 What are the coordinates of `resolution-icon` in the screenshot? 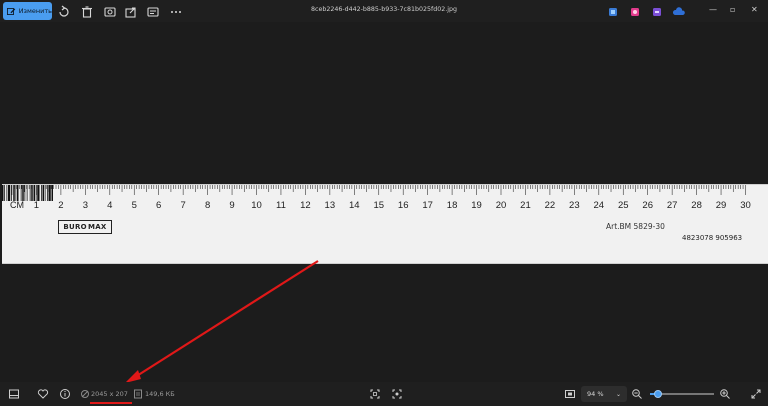 It's located at (85, 394).